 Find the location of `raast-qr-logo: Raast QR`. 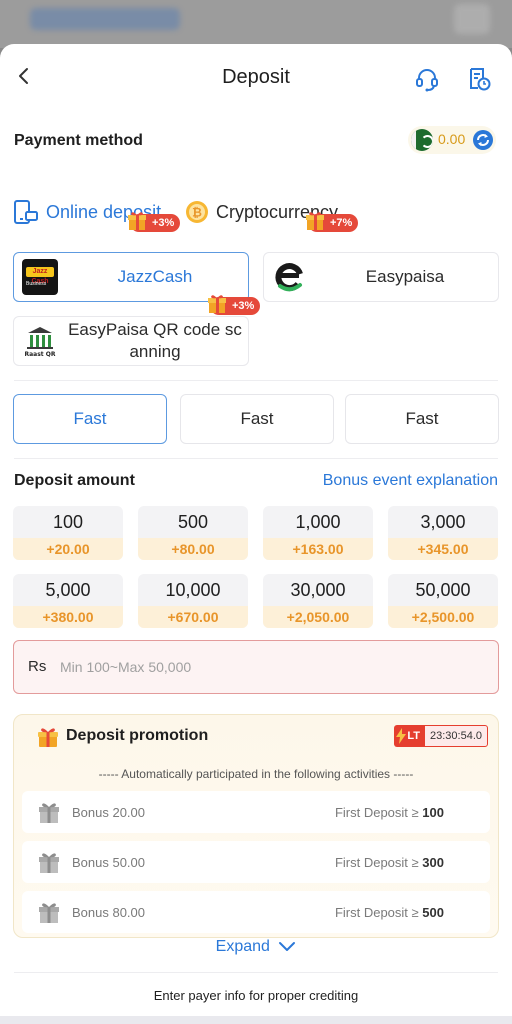

raast-qr-logo: Raast QR is located at coordinates (40, 341).